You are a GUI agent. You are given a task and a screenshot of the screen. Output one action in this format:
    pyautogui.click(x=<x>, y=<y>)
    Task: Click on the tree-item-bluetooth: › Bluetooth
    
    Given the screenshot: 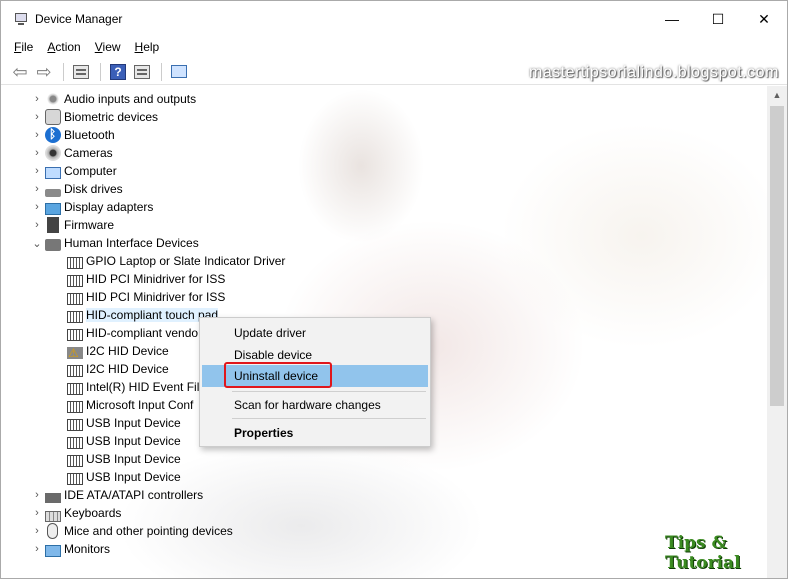 What is the action you would take?
    pyautogui.click(x=72, y=135)
    